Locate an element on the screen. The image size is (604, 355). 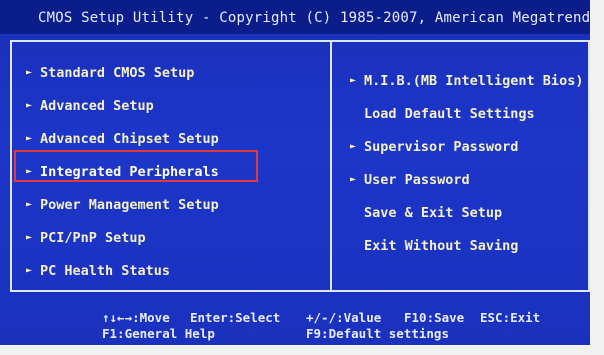
menu-item-label: Save & Exit Setup is located at coordinates (433, 212).